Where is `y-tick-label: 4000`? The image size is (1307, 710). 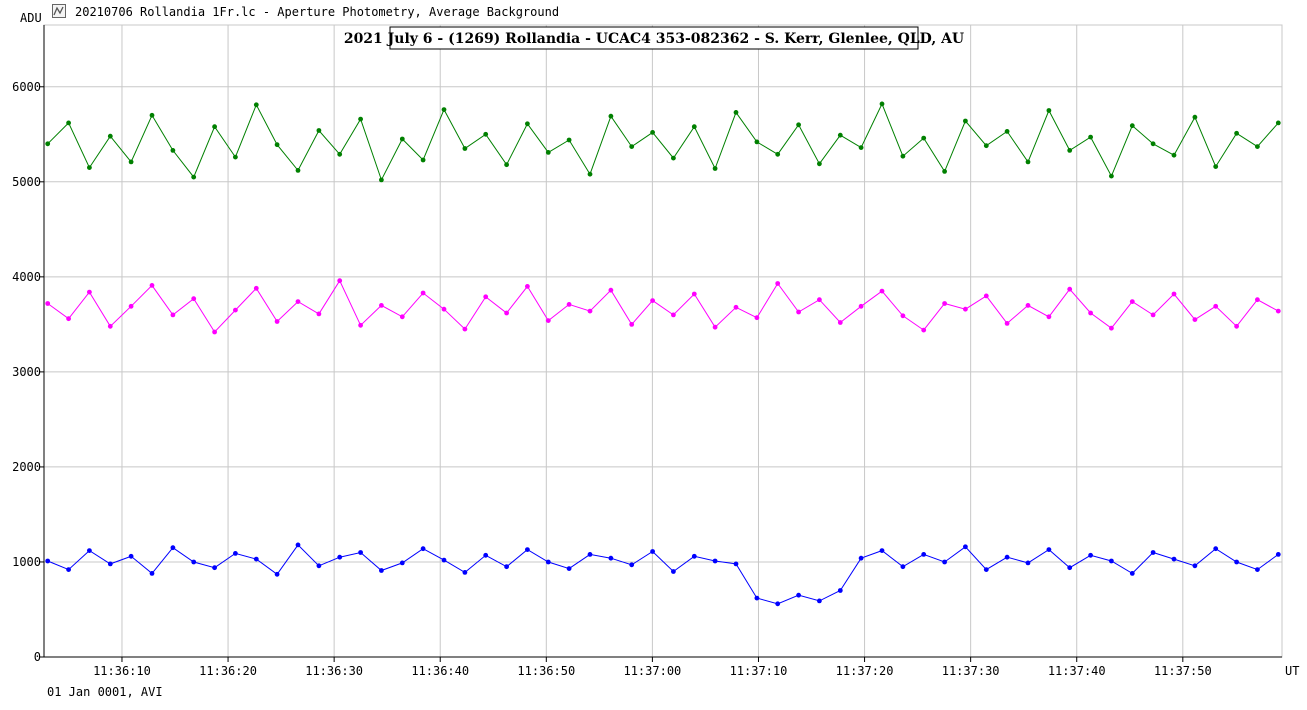 y-tick-label: 4000 is located at coordinates (26, 277).